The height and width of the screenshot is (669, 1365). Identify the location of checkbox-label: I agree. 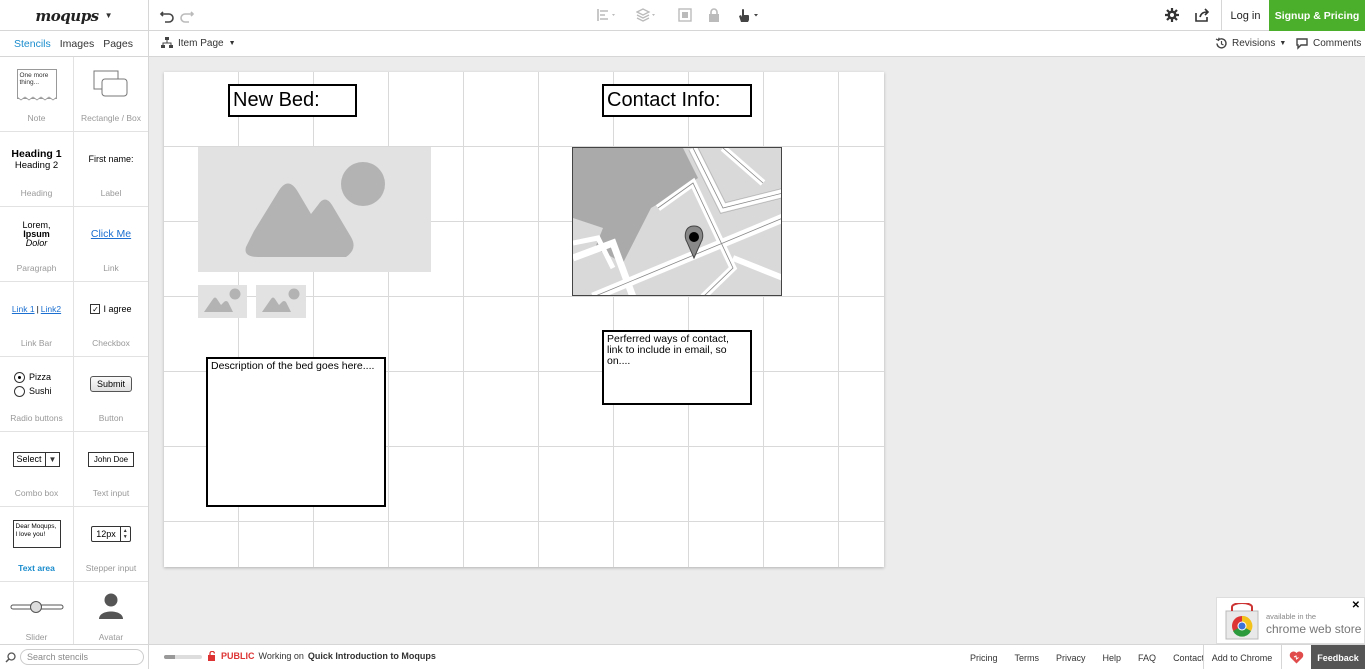
(117, 309).